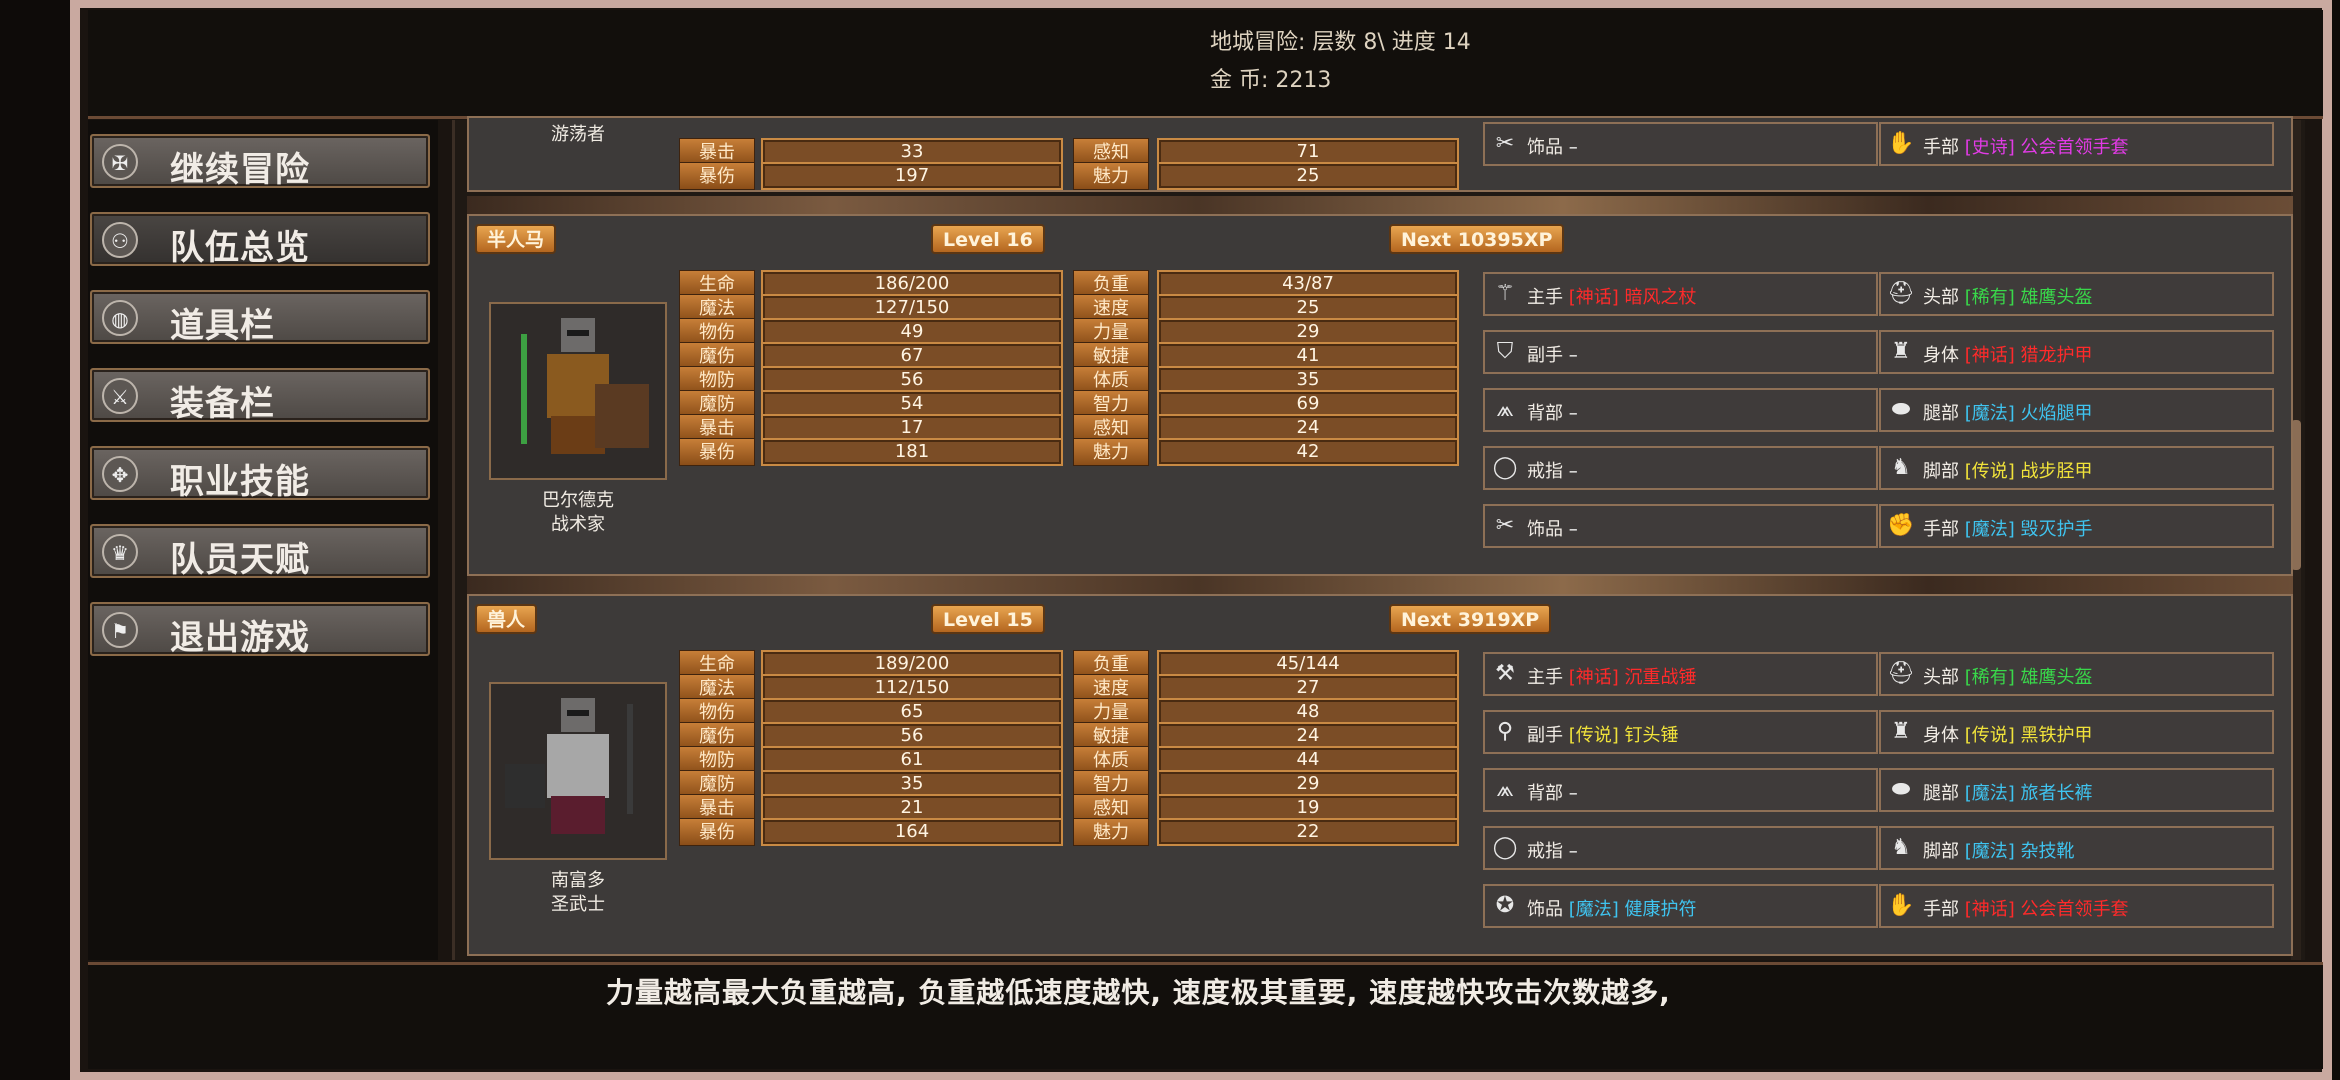 The height and width of the screenshot is (1080, 2340). What do you see at coordinates (988, 619) in the screenshot?
I see `level-badge: Level 15` at bounding box center [988, 619].